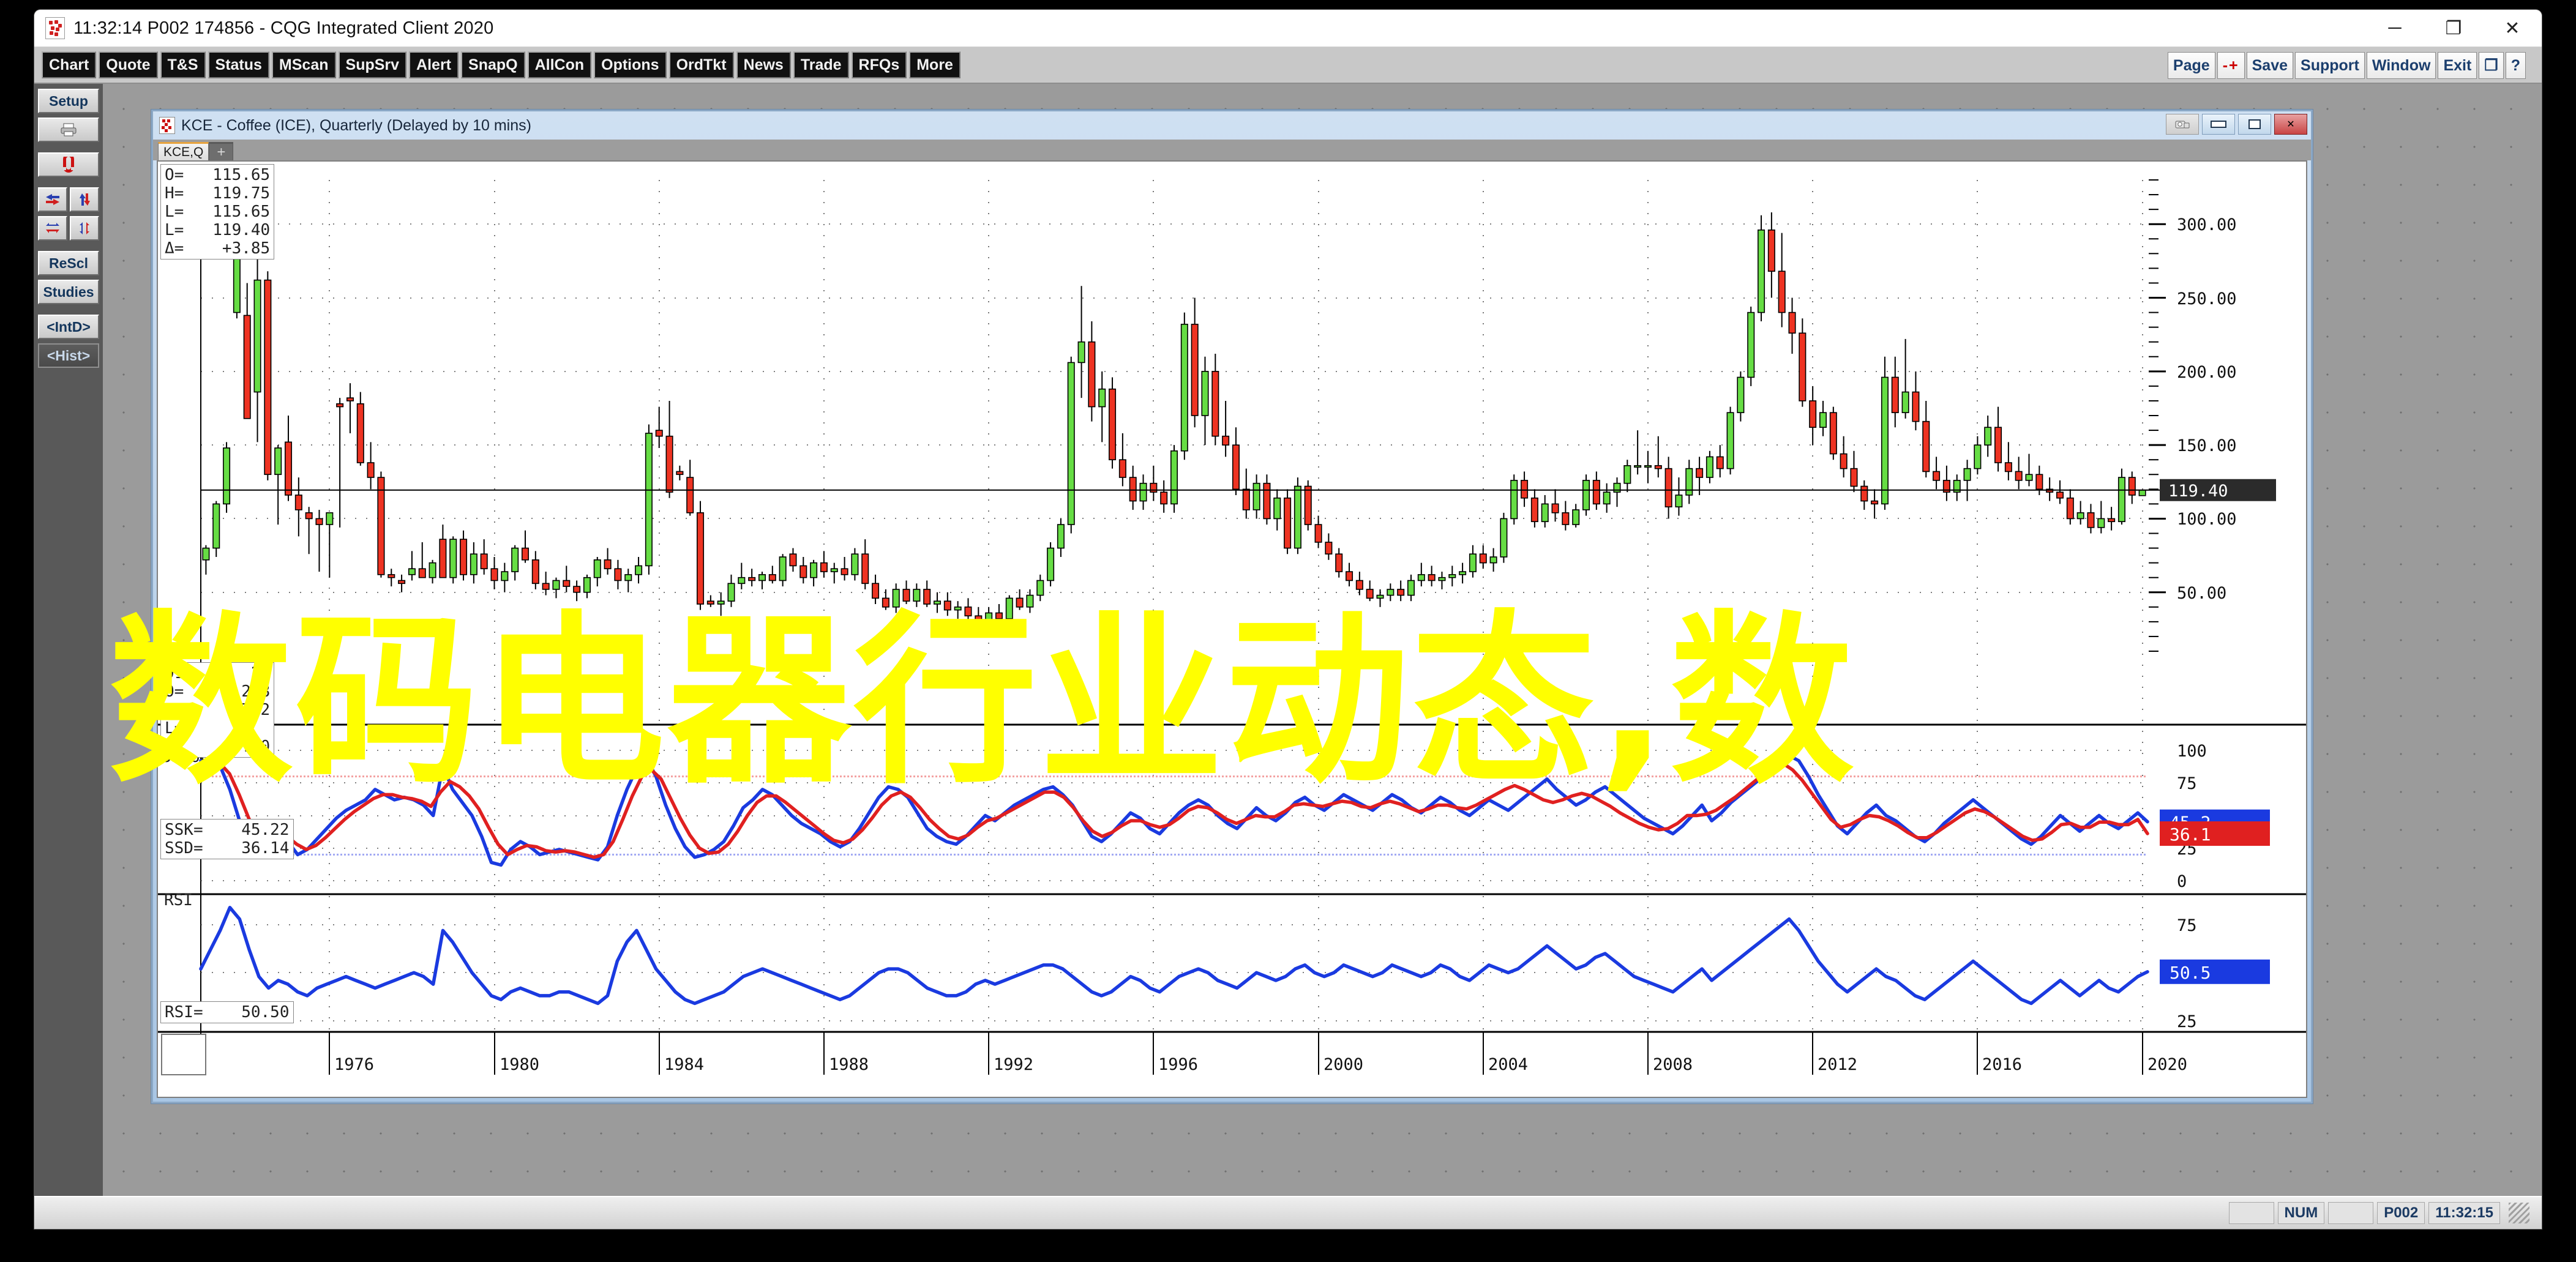  Describe the element at coordinates (68, 263) in the screenshot. I see `rescale-button: ReScl` at that location.